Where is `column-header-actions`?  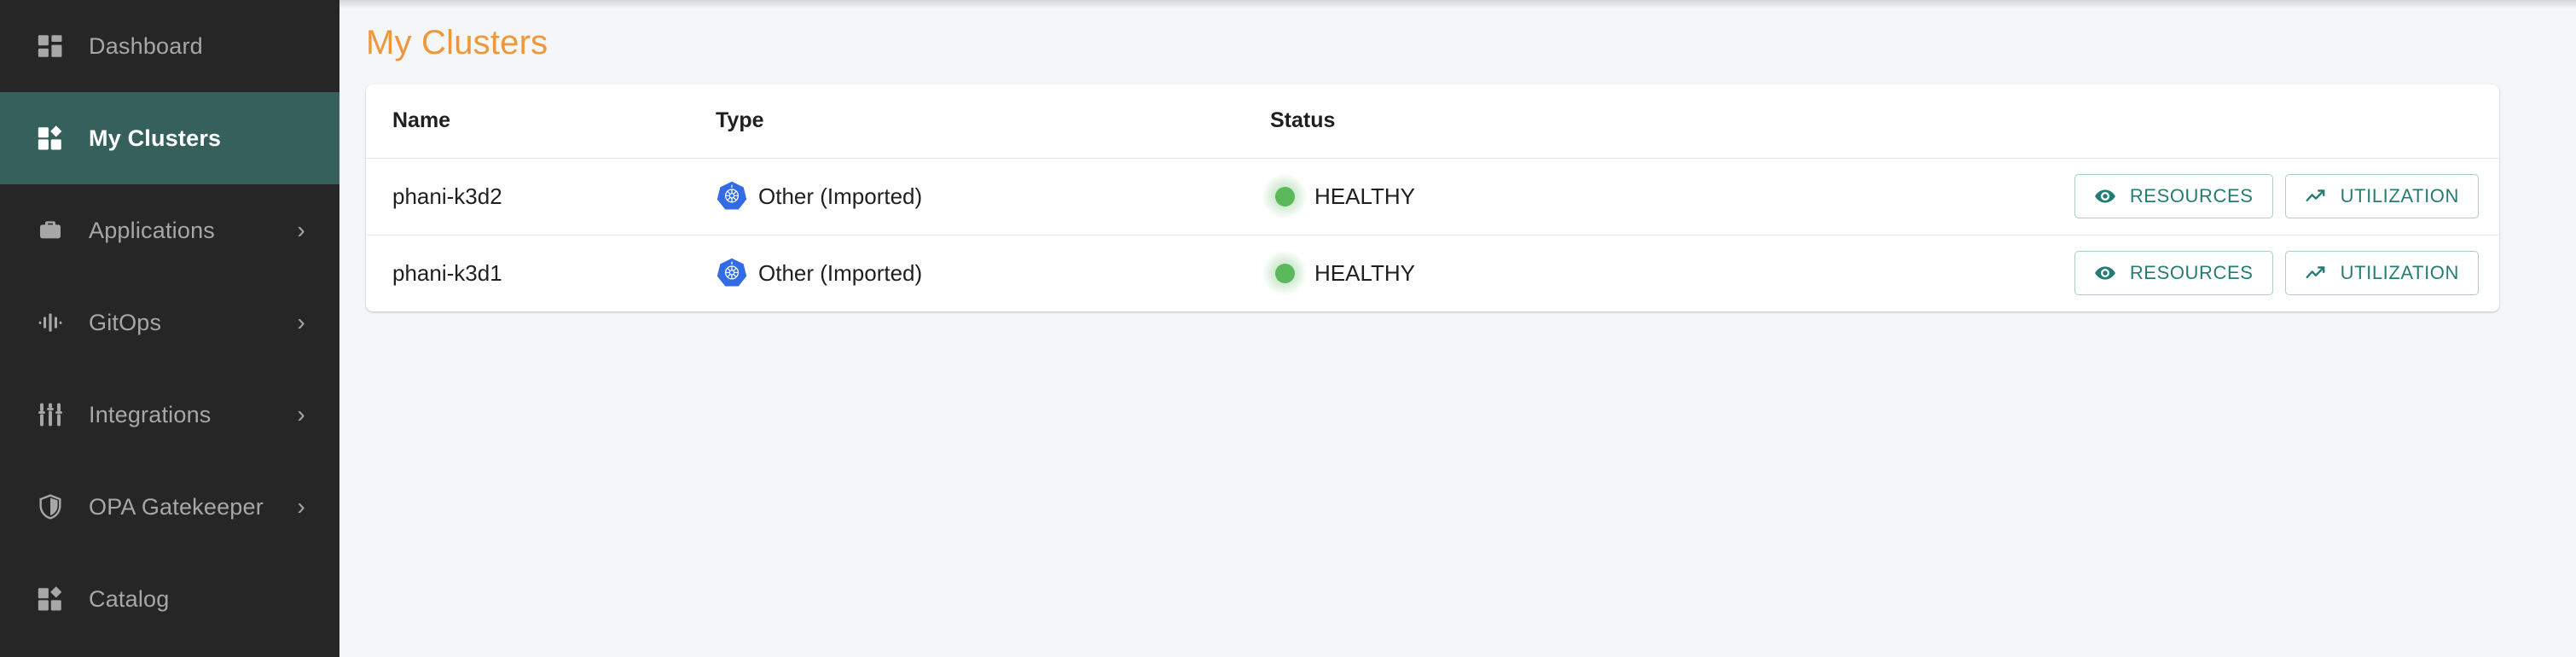
column-header-actions is located at coordinates (2260, 121).